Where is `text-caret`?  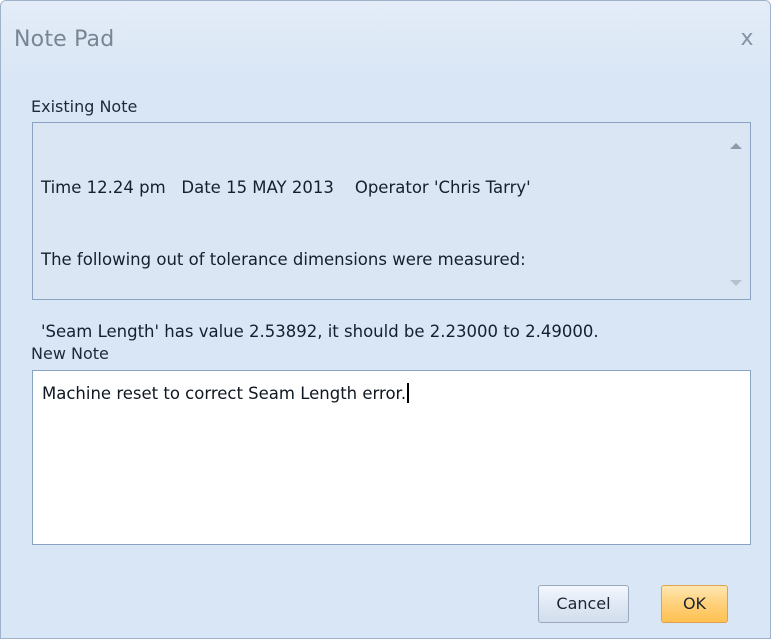 text-caret is located at coordinates (408, 393).